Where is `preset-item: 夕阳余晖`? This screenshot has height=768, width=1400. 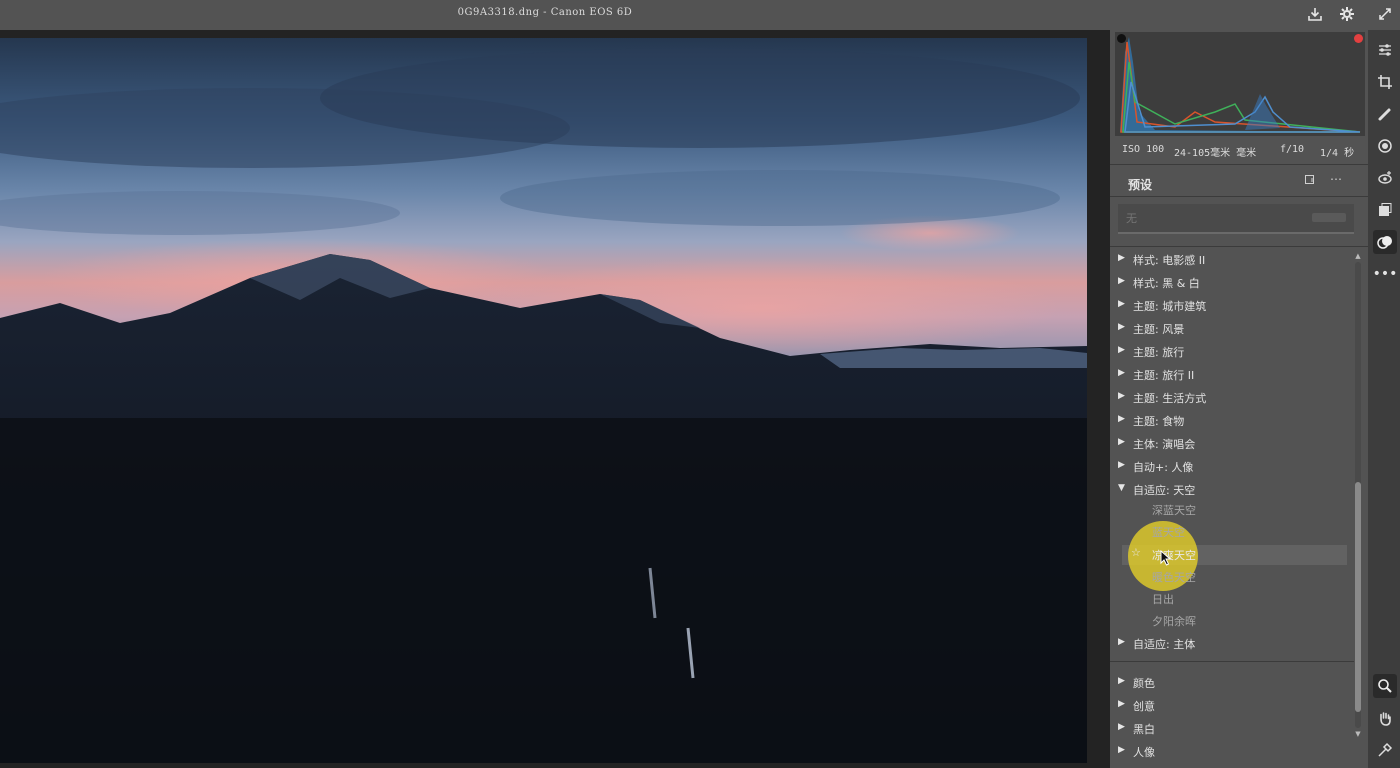
preset-item: 夕阳余晖 is located at coordinates (1174, 623).